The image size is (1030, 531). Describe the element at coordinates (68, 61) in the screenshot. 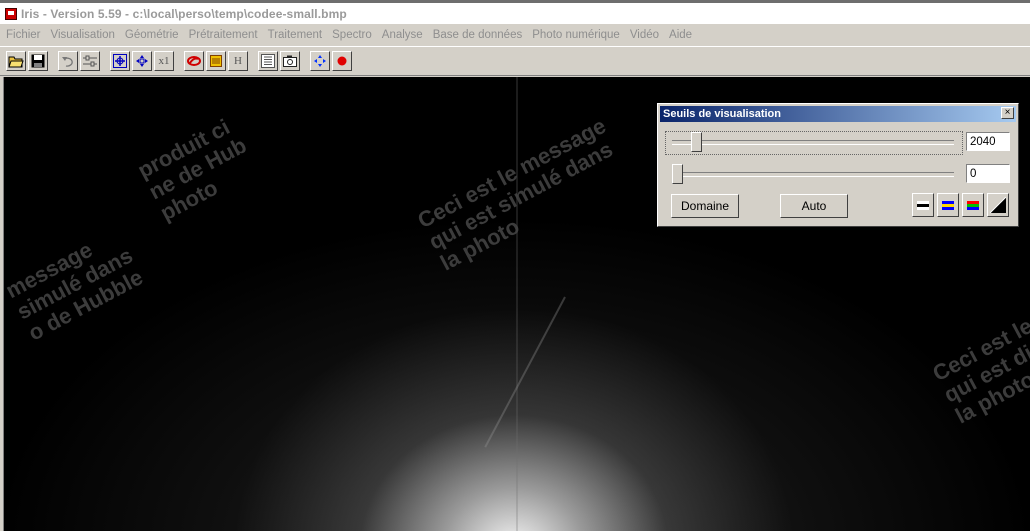

I see `undo-icon` at that location.